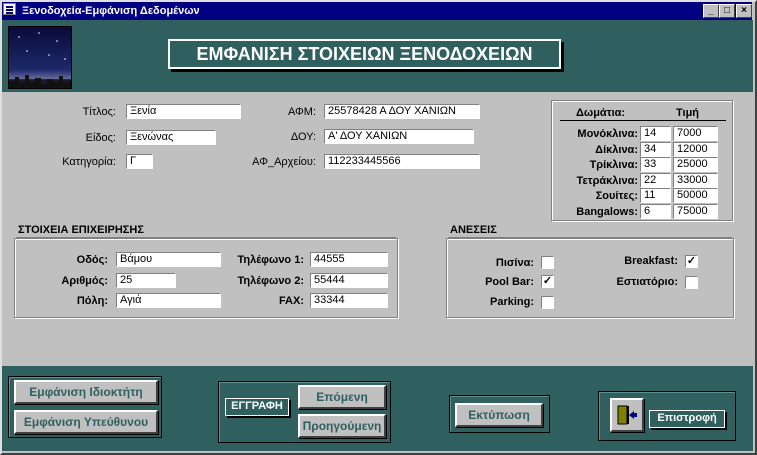 Image resolution: width=757 pixels, height=455 pixels. What do you see at coordinates (349, 300) in the screenshot?
I see `fax-field: 33344` at bounding box center [349, 300].